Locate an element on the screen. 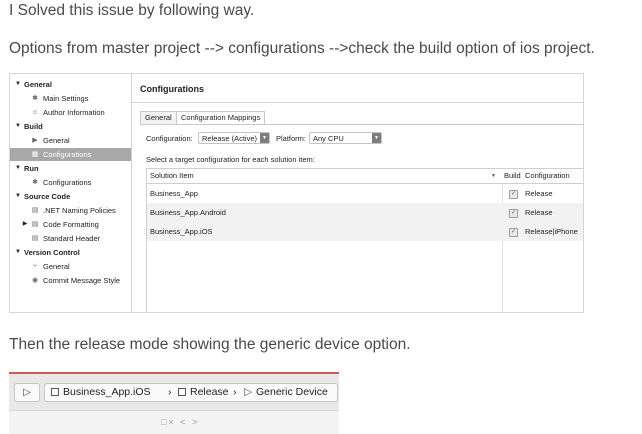  sidebar-item-label: Author Information is located at coordinates (74, 112).